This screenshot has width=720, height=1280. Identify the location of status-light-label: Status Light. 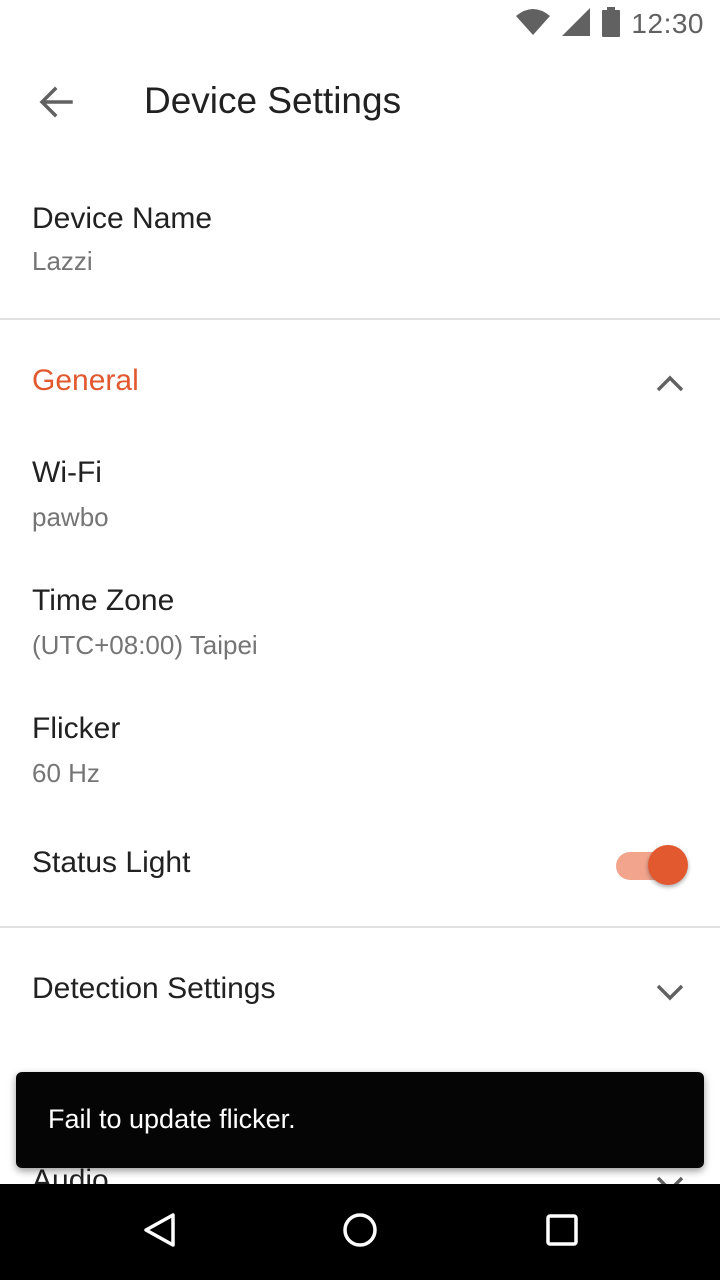
(111, 862).